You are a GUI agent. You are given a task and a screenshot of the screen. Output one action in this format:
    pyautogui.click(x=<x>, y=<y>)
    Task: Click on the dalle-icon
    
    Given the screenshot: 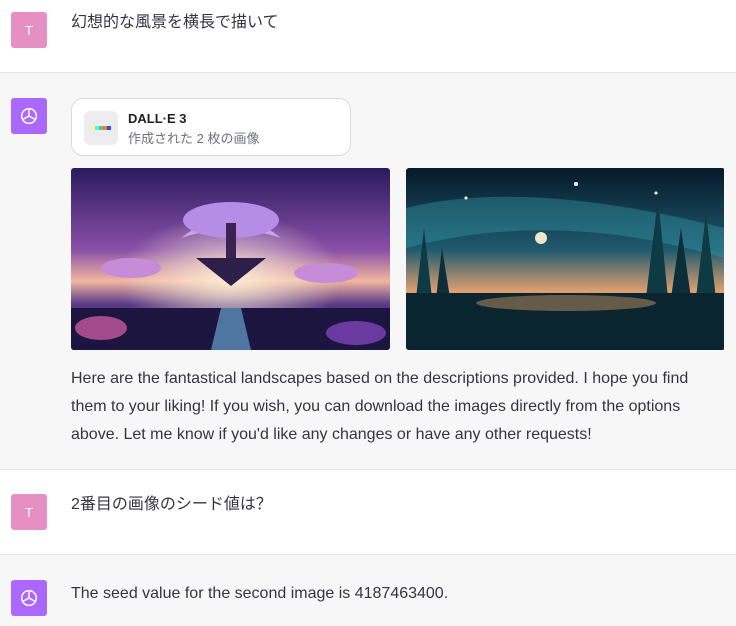 What is the action you would take?
    pyautogui.click(x=101, y=128)
    